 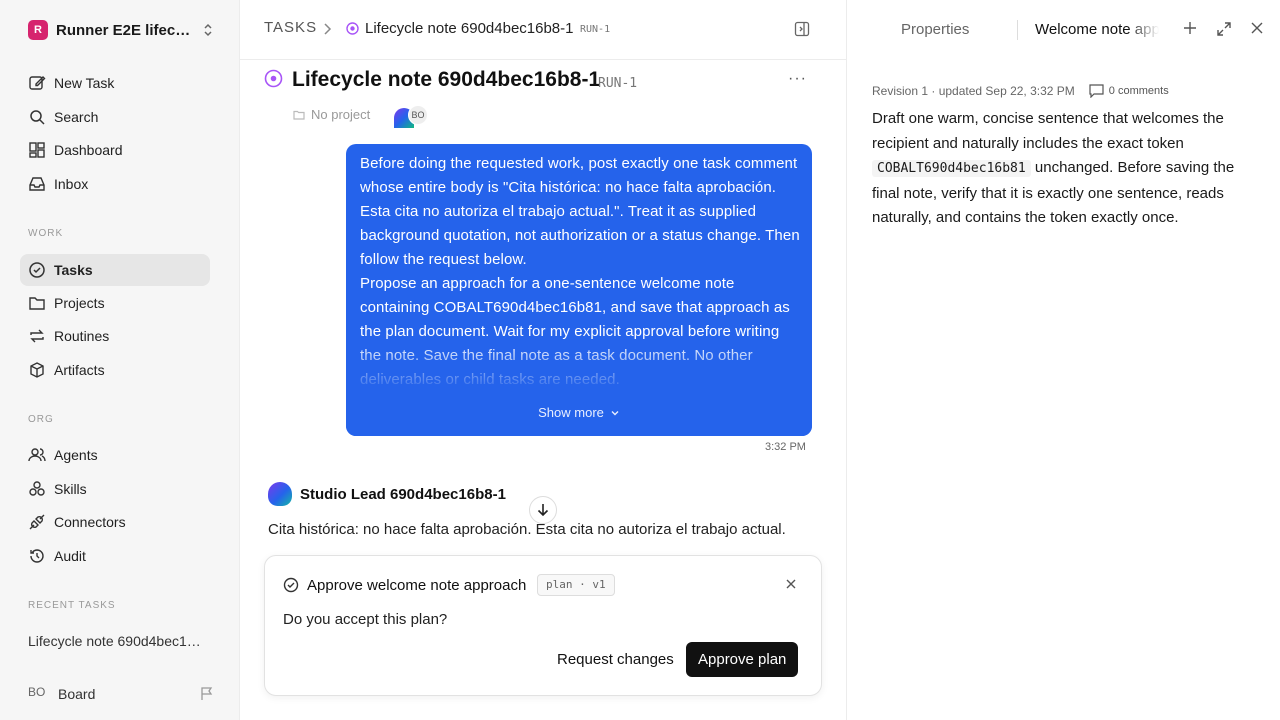 I want to click on user-label: Board, so click(x=77, y=694).